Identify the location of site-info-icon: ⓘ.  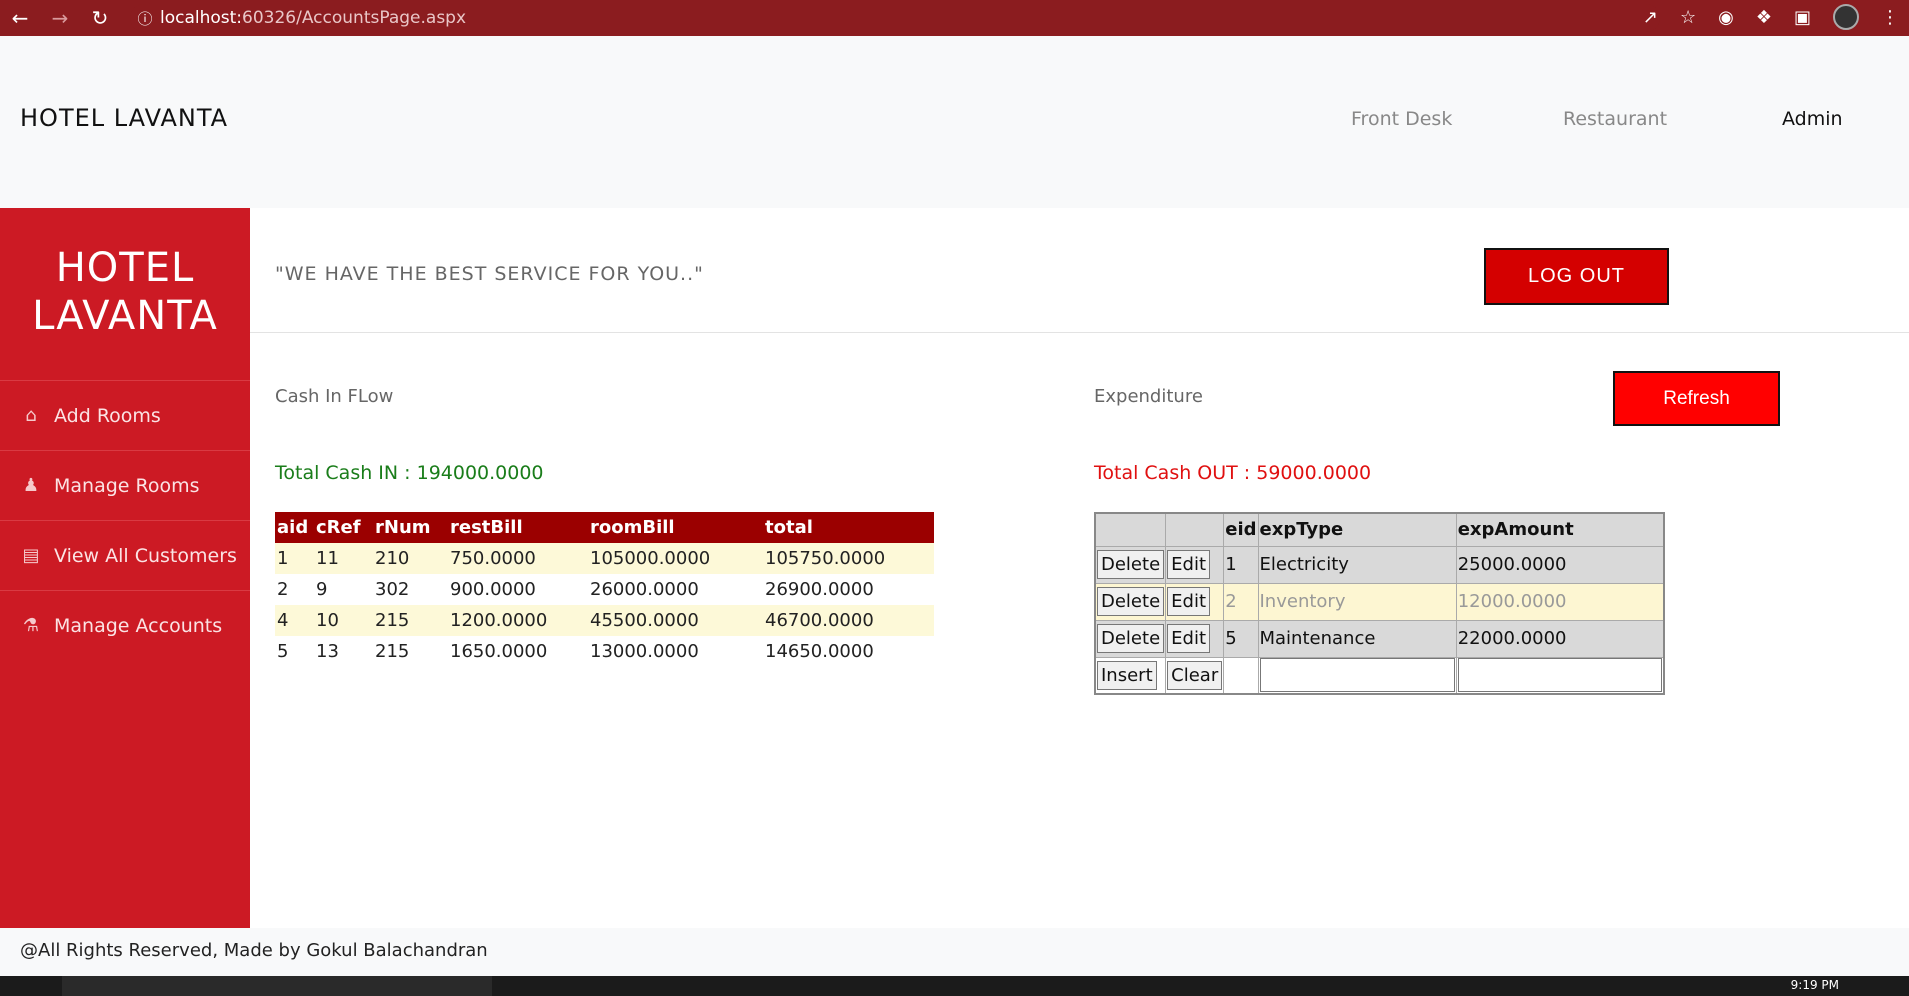
(145, 18).